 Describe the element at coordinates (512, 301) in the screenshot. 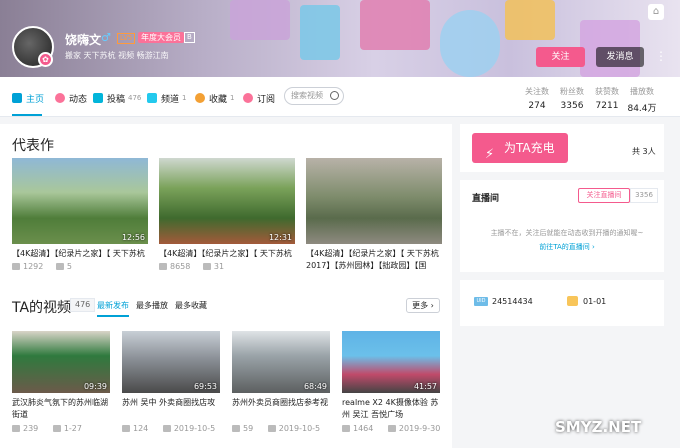

I see `uid-value: 24514434` at that location.